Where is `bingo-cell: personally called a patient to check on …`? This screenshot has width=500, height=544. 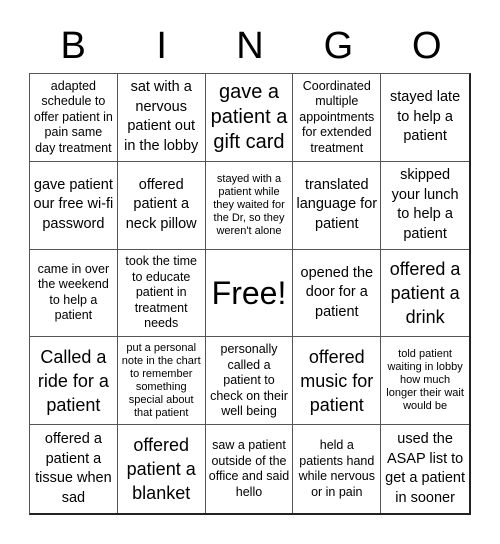 bingo-cell: personally called a patient to check on … is located at coordinates (249, 381).